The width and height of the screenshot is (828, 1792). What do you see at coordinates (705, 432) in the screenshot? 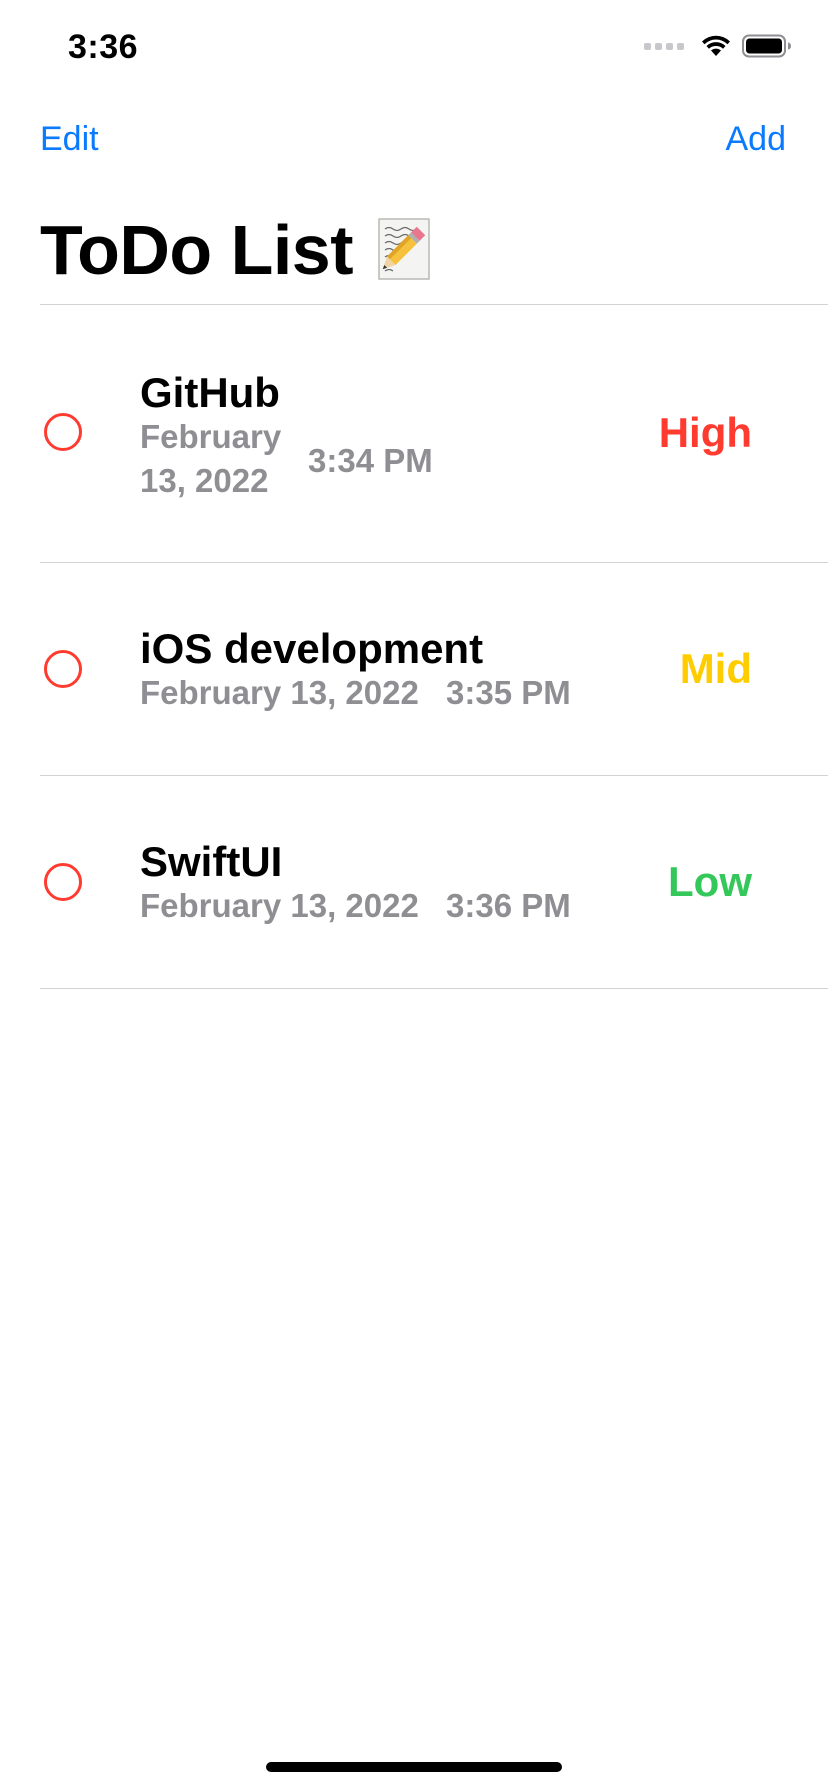
I see `priority-label: High` at bounding box center [705, 432].